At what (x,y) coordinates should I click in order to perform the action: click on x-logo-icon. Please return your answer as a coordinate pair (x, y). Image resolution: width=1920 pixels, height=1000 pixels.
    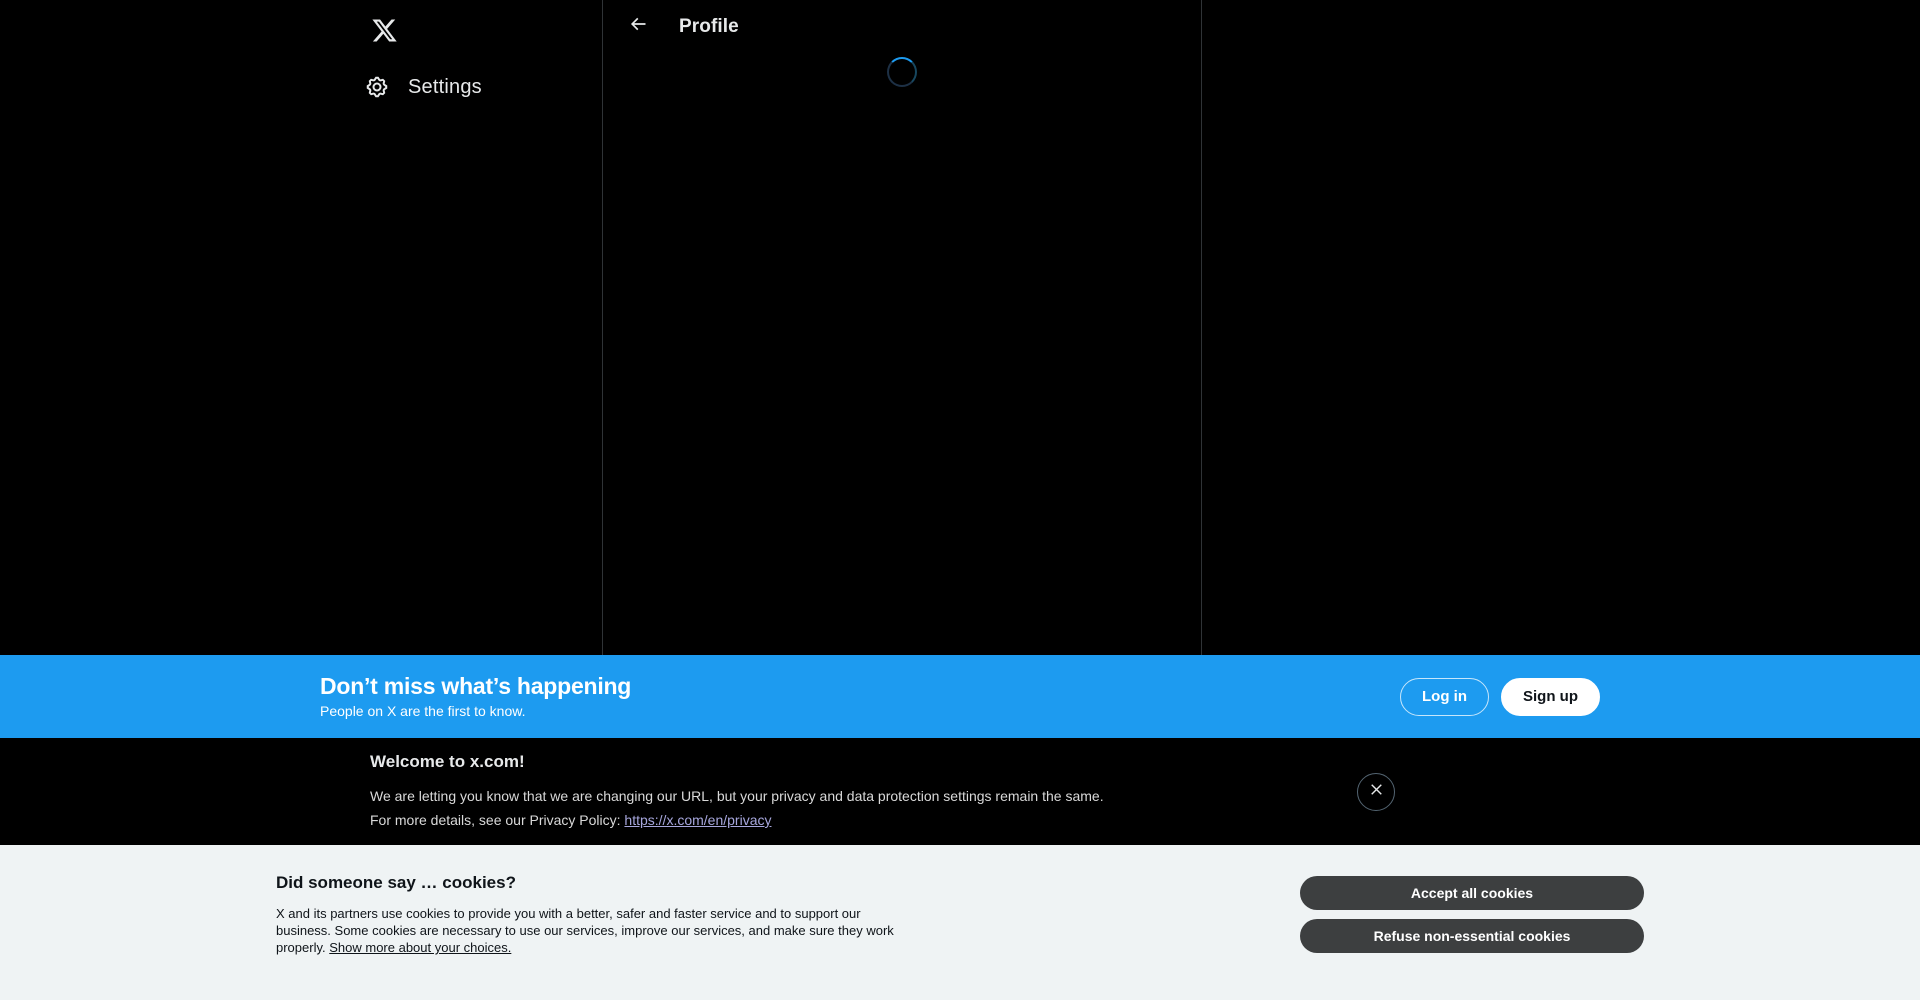
    Looking at the image, I should click on (384, 30).